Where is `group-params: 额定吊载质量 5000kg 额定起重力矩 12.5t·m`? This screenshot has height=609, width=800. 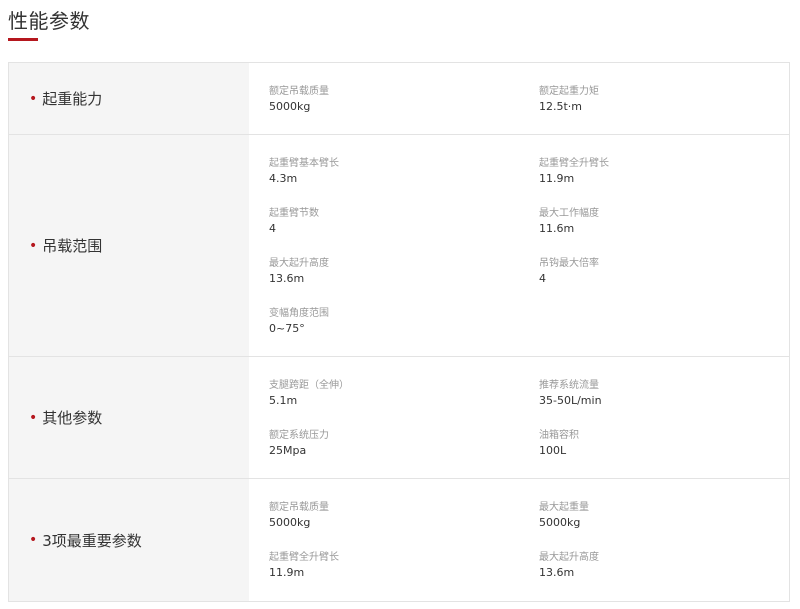 group-params: 额定吊载质量 5000kg 额定起重力矩 12.5t·m is located at coordinates (519, 98).